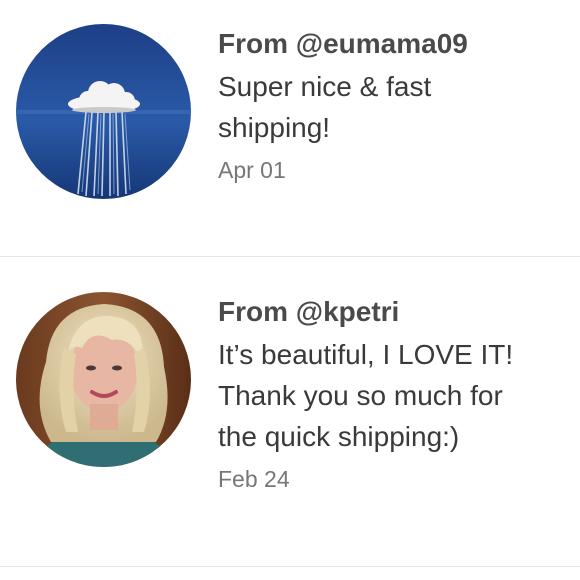  What do you see at coordinates (252, 170) in the screenshot?
I see `review-date: Apr 01` at bounding box center [252, 170].